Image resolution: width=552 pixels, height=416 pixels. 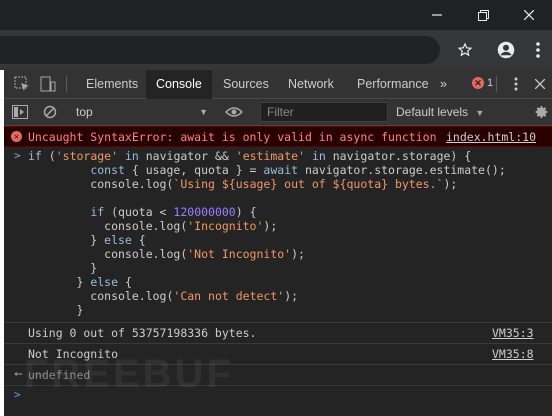 I want to click on show-sidebar-button, so click(x=20, y=112).